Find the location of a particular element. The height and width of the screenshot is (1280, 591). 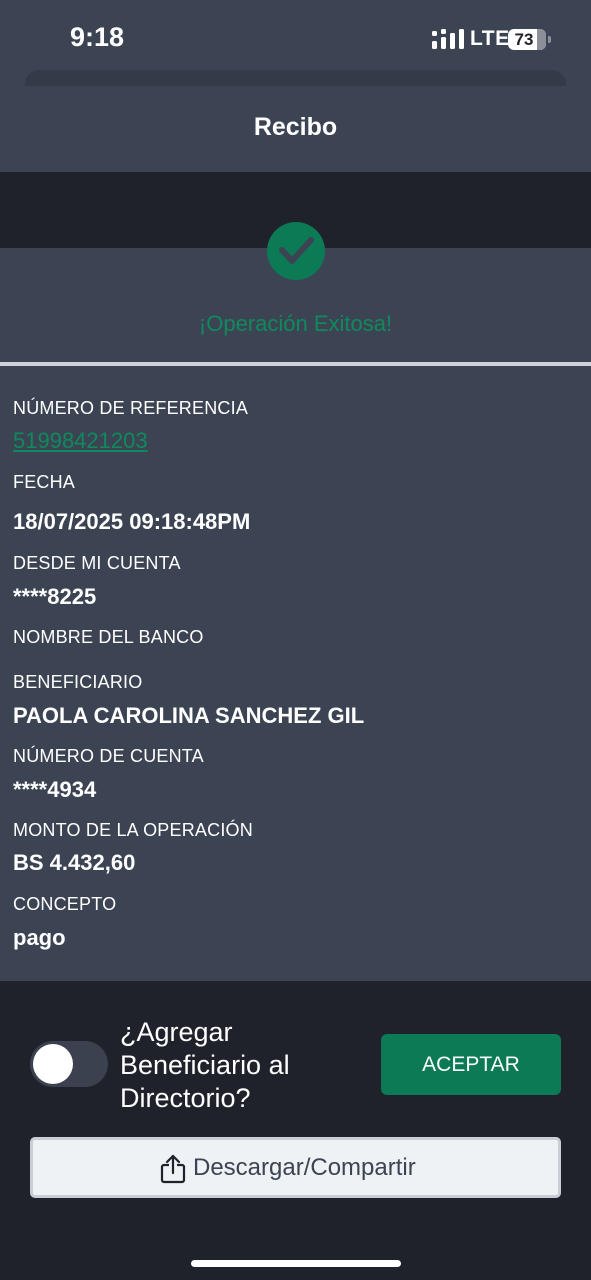

from-account-label: DESDE MI CUENTA is located at coordinates (97, 563).